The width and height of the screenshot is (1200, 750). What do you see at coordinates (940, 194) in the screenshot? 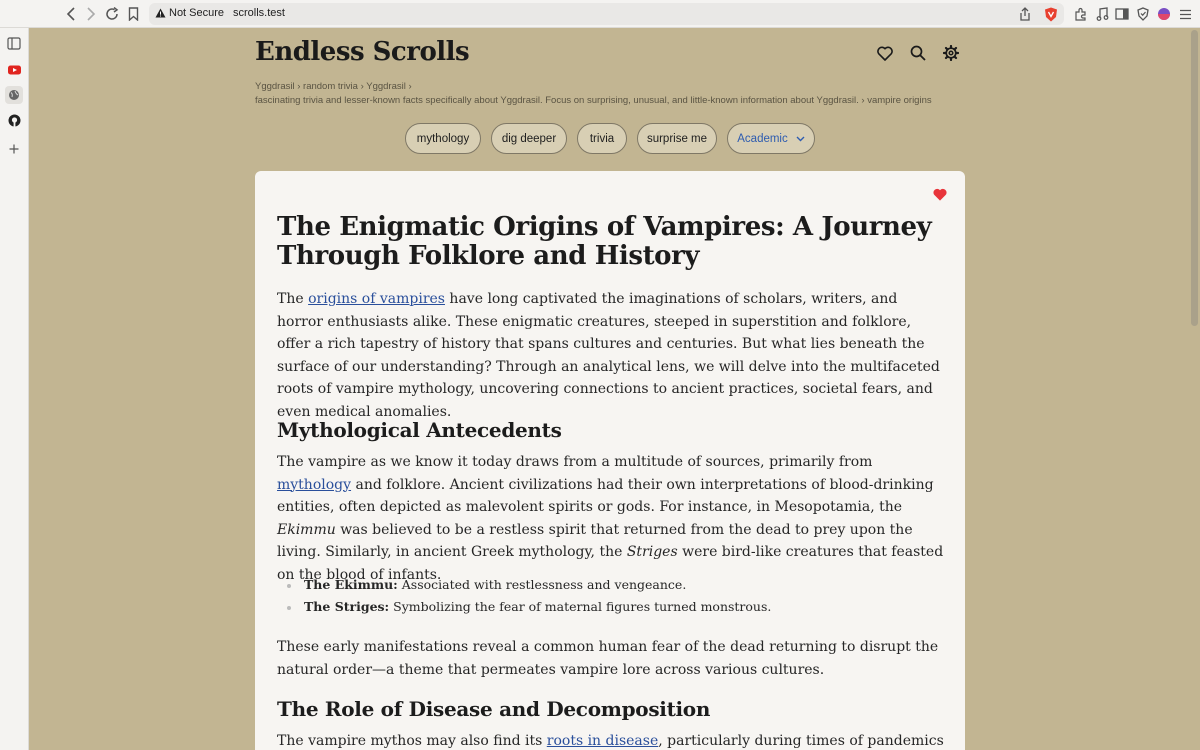
I see `favorite-heart-icon` at bounding box center [940, 194].